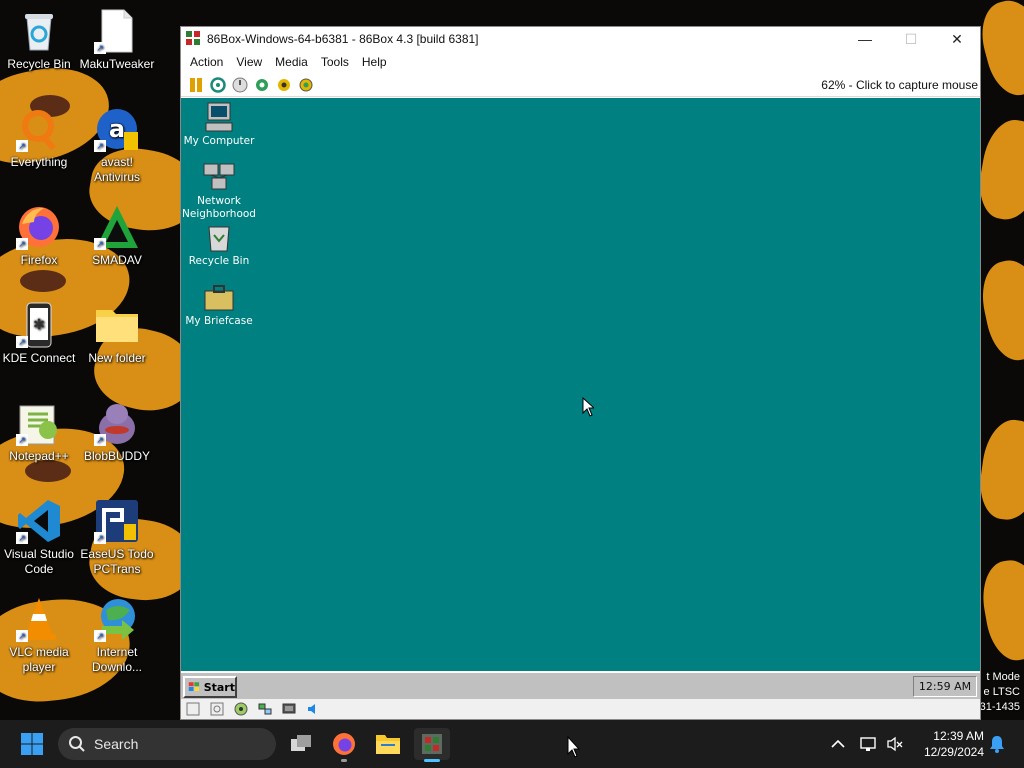  What do you see at coordinates (117, 325) in the screenshot?
I see `folder-icon` at bounding box center [117, 325].